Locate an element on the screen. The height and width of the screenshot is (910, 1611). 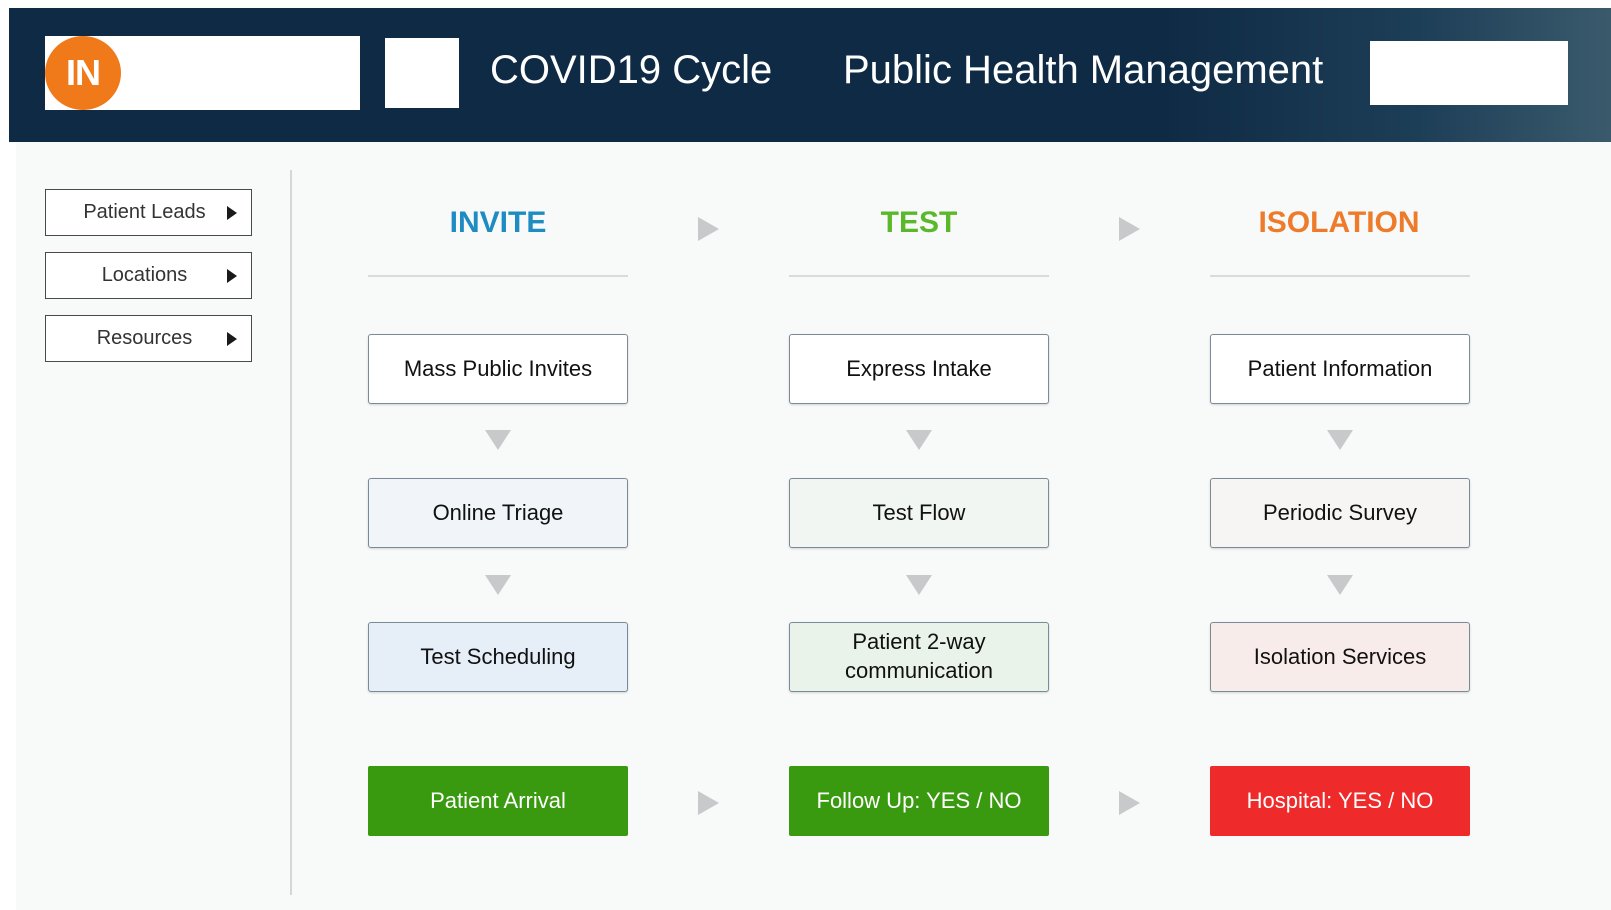
step-label: Mass Public Invites is located at coordinates (498, 368).